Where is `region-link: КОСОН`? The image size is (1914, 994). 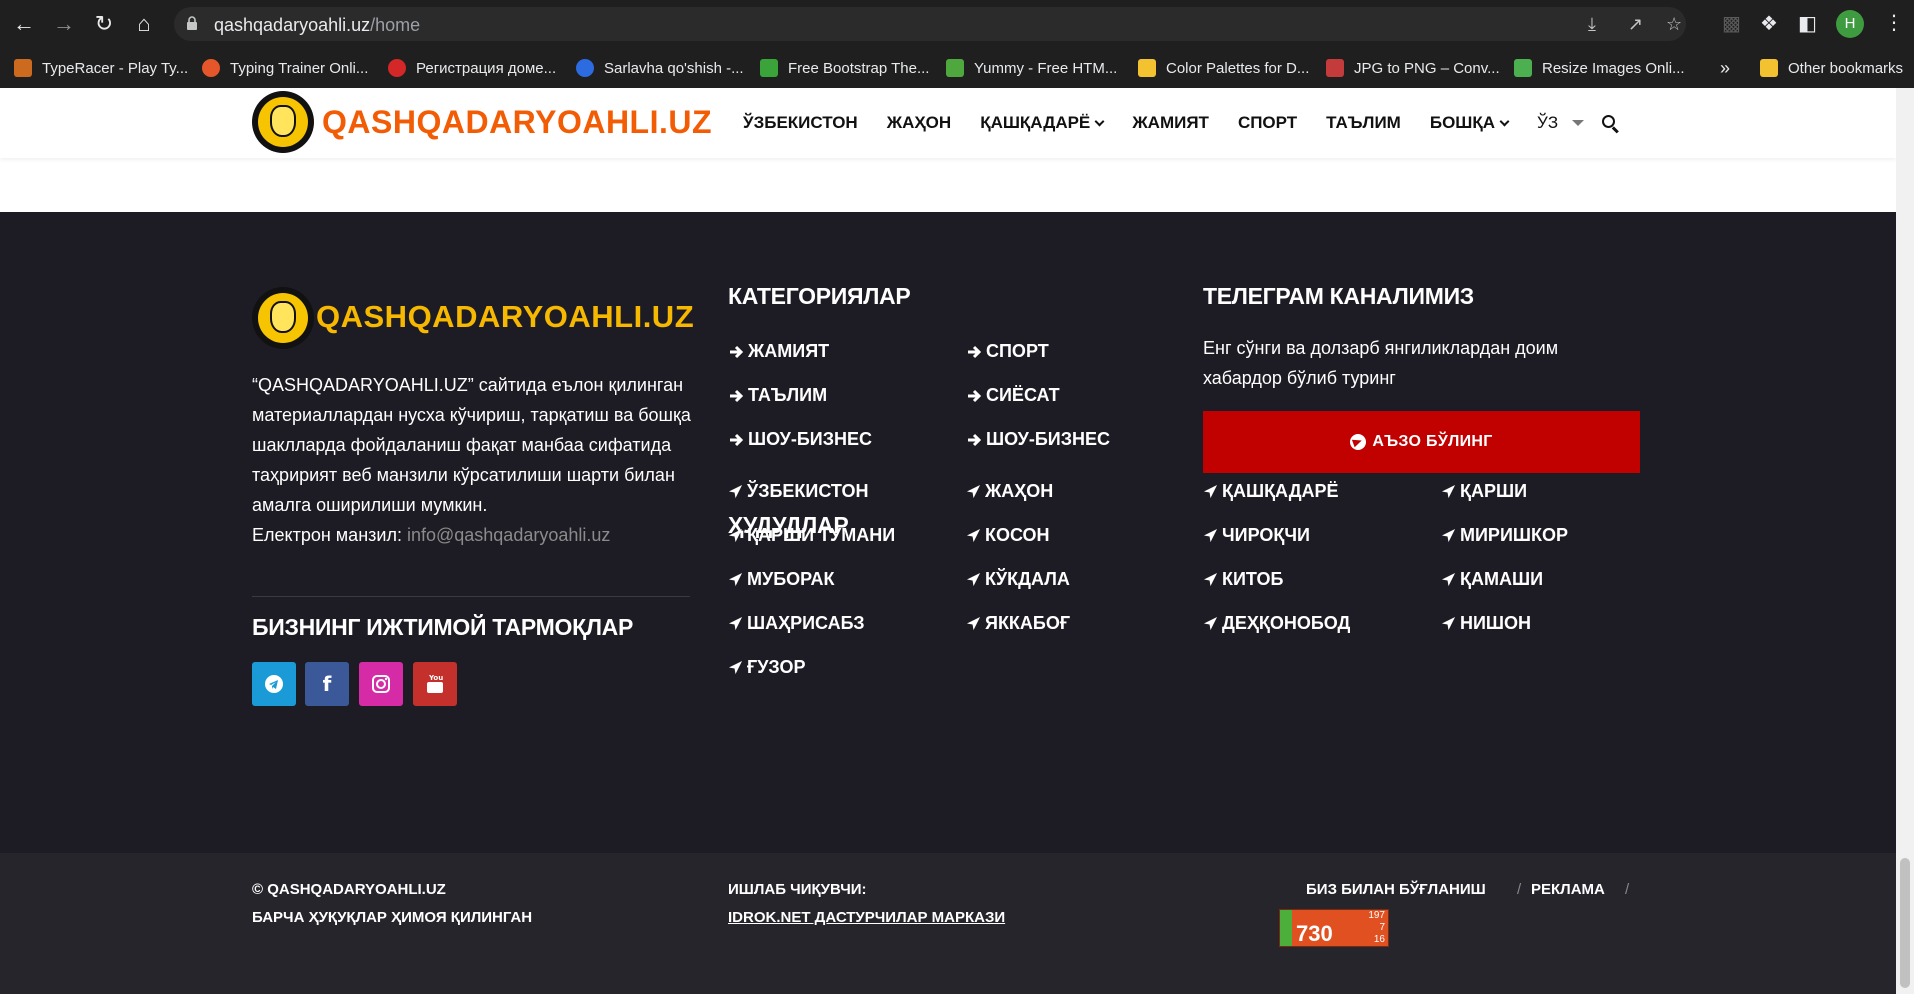
region-link: КОСОН is located at coordinates (1008, 535).